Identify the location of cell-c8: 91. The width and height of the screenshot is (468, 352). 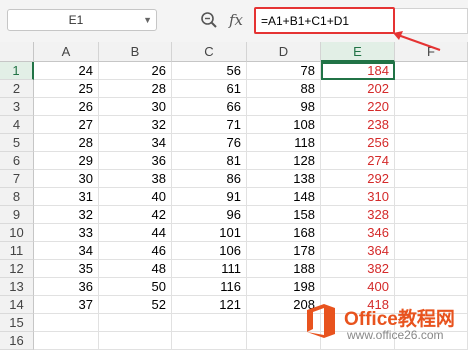
(209, 197).